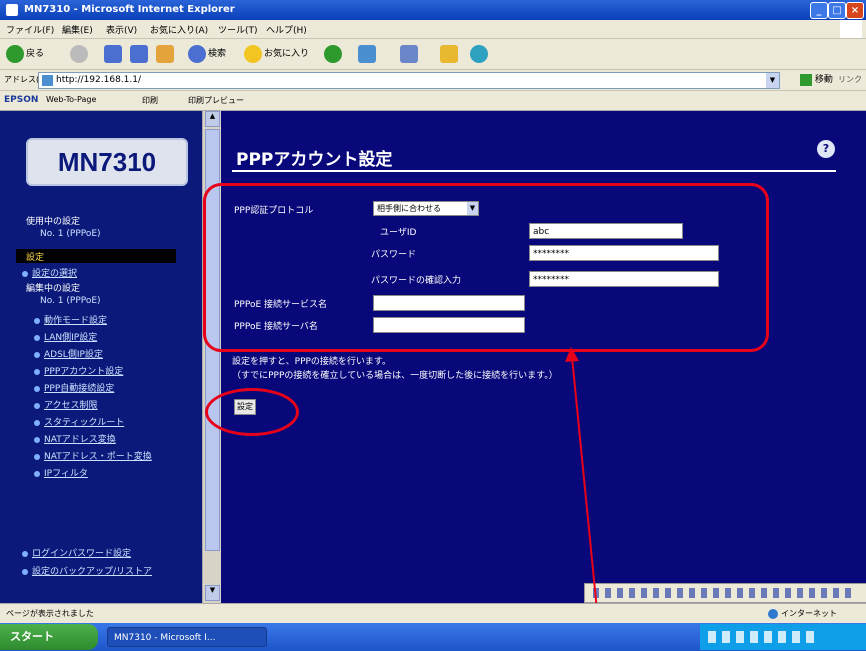 The image size is (866, 651). I want to click on scroll-up-icon: ▲, so click(212, 119).